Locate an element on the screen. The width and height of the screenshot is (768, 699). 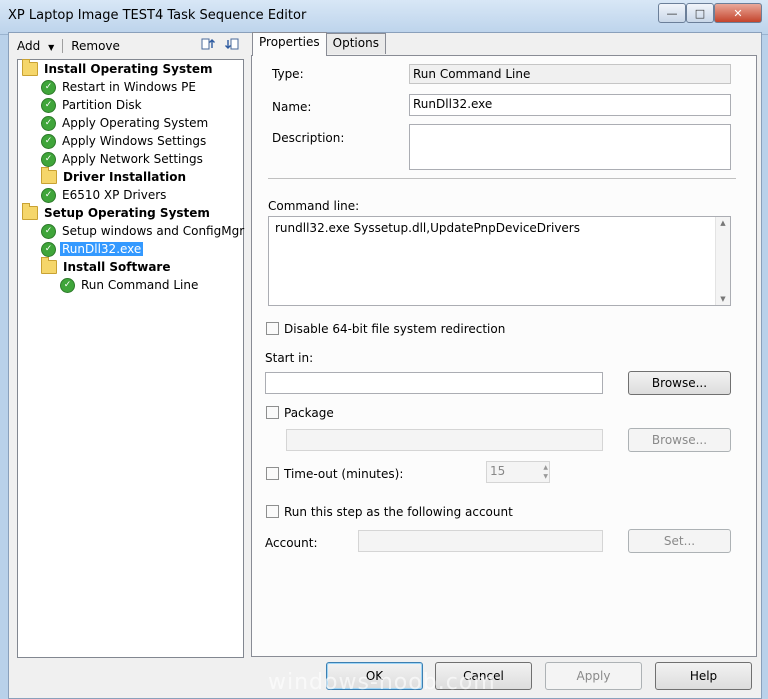
tree-item: ✓ Run Command Line is located at coordinates (130, 285).